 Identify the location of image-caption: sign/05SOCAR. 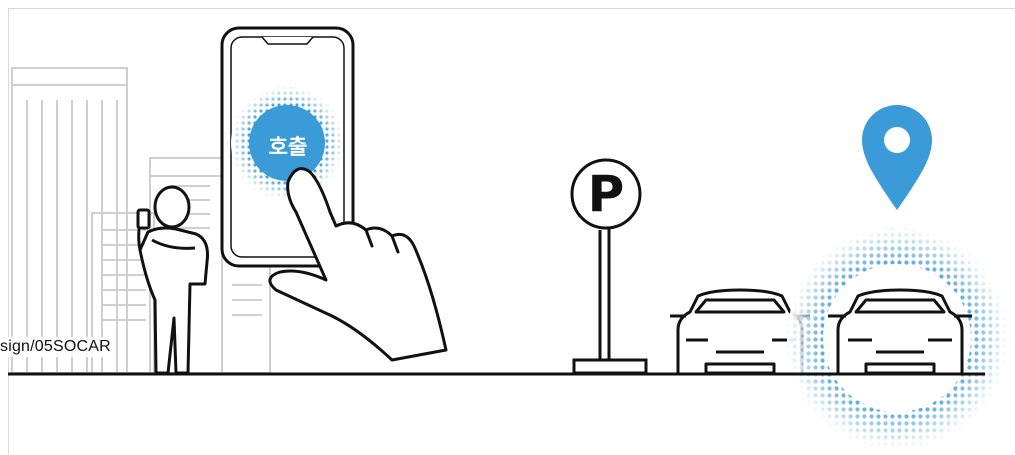
(56, 347).